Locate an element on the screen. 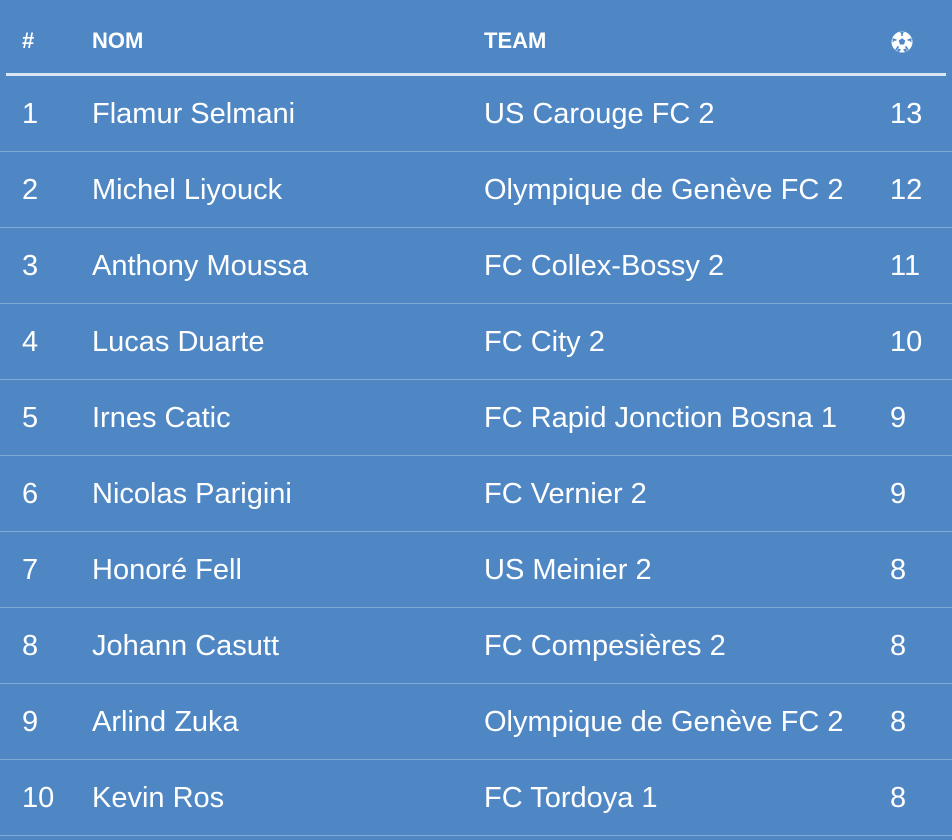 The width and height of the screenshot is (952, 840). goals-cell: 12 is located at coordinates (906, 190).